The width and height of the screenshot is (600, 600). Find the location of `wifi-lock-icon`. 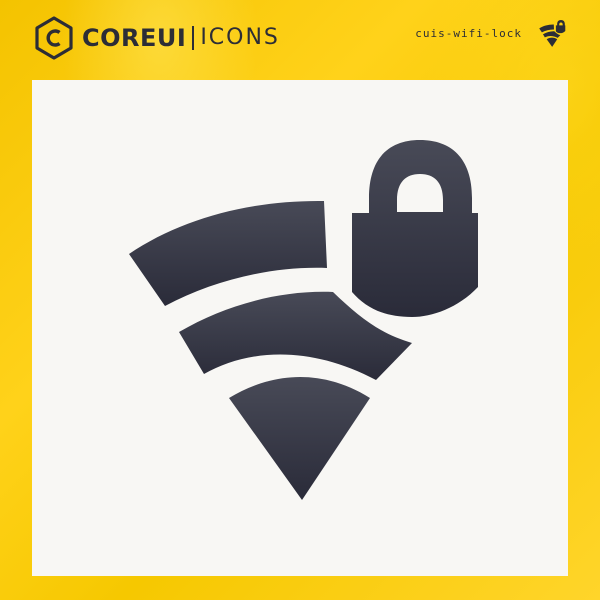

wifi-lock-icon is located at coordinates (552, 33).